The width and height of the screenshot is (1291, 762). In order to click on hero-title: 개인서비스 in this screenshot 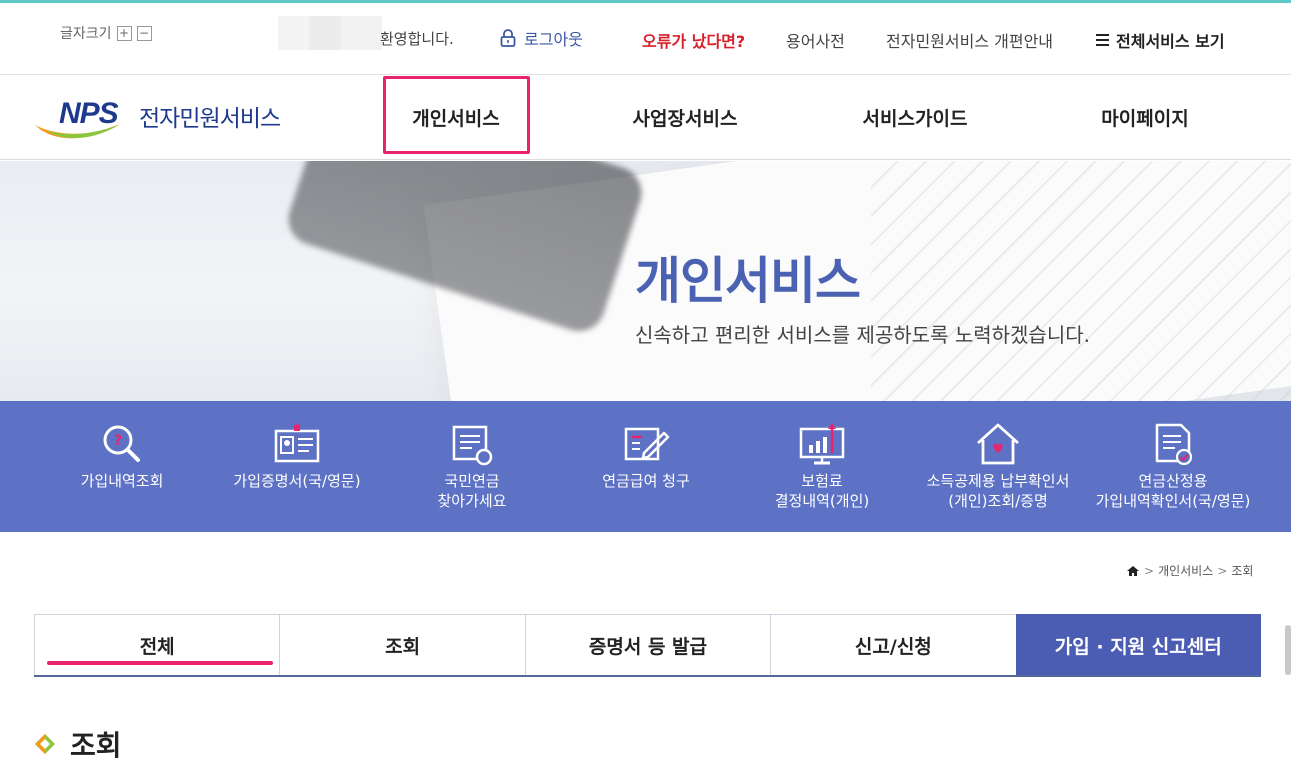, I will do `click(748, 281)`.